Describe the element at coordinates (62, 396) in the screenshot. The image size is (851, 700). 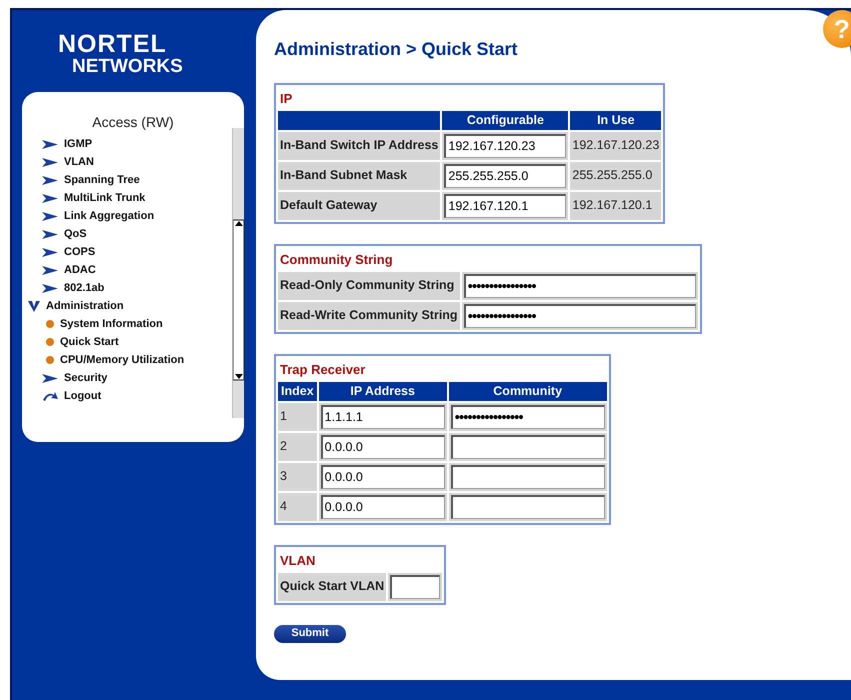
I see `menu-item: Logout` at that location.